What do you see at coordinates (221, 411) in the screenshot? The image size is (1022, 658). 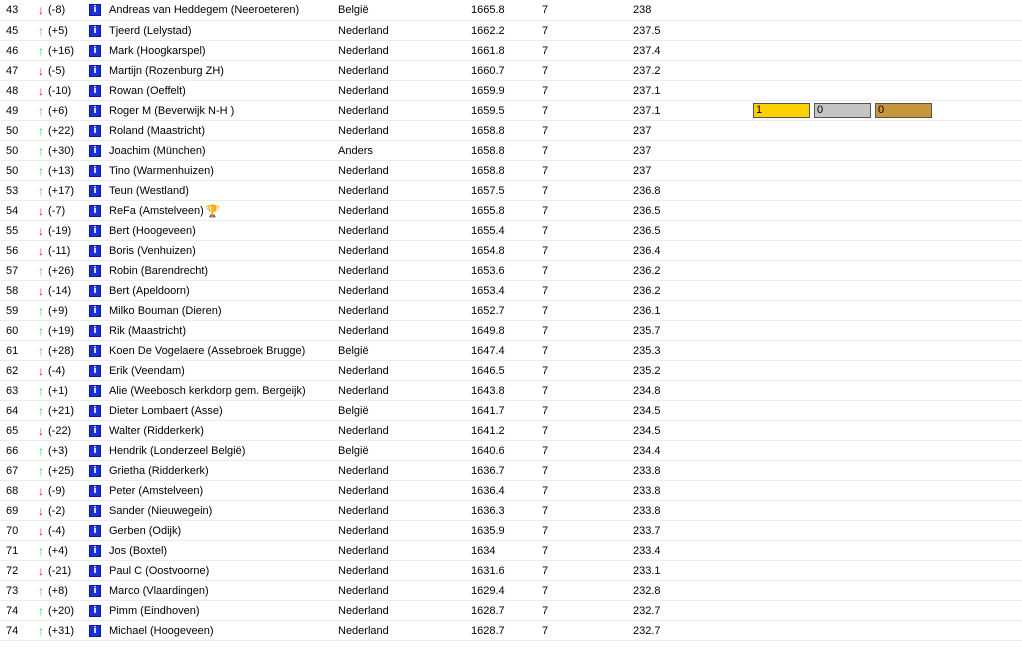 I see `player-name-link: Dieter Lombaert (Asse)` at bounding box center [221, 411].